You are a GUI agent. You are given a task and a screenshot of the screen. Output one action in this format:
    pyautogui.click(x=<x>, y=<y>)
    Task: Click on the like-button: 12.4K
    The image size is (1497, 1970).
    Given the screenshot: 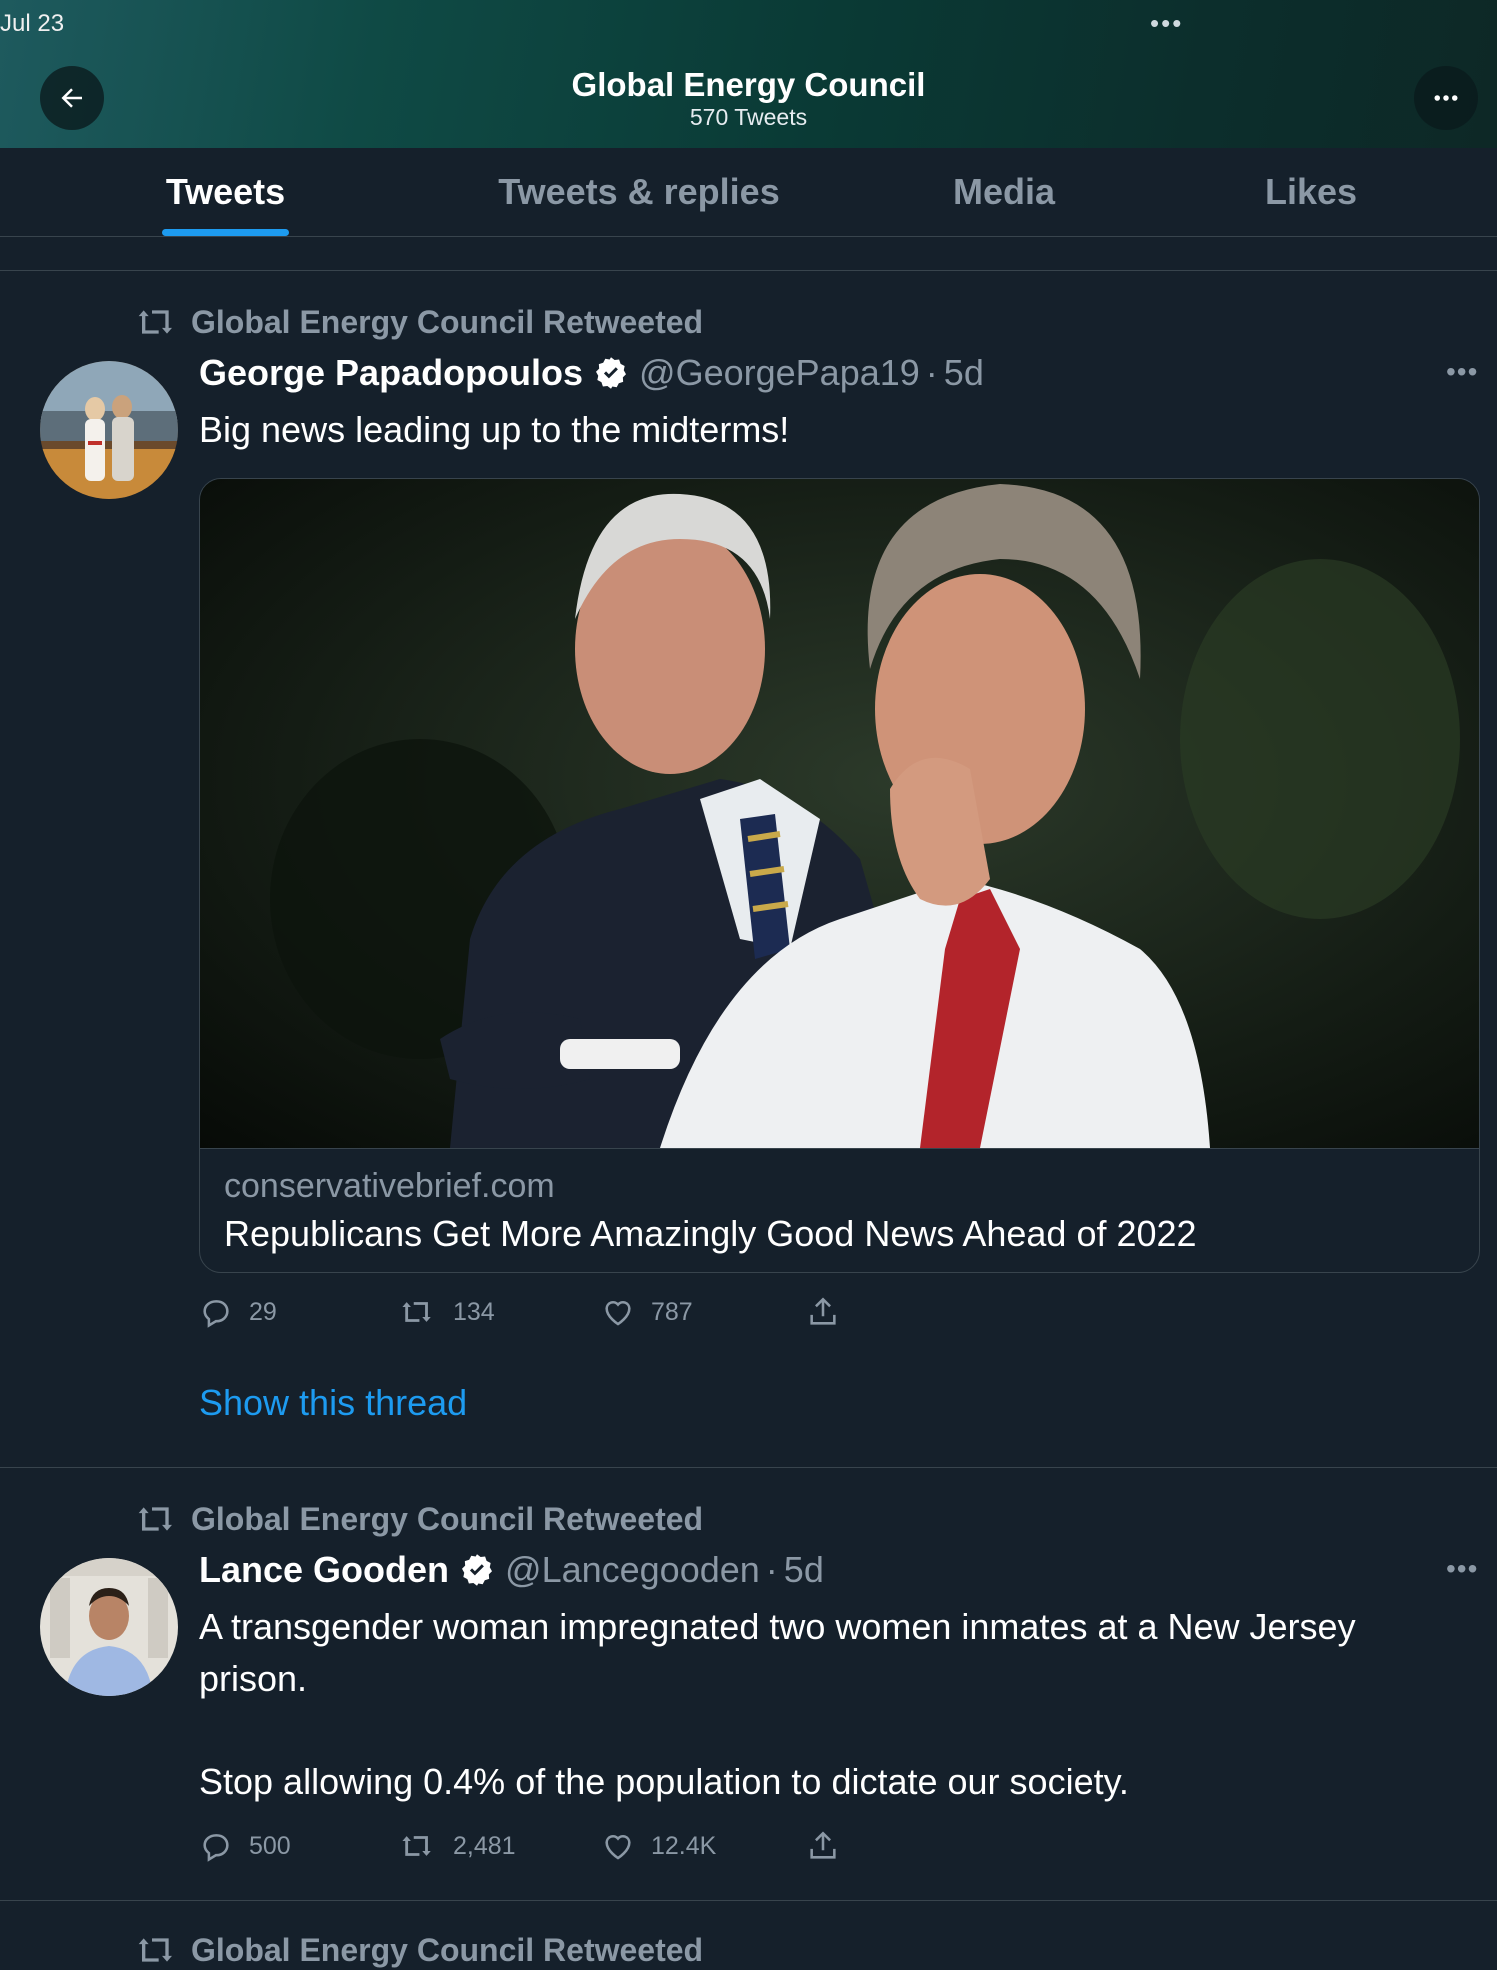 What is the action you would take?
    pyautogui.click(x=703, y=1846)
    